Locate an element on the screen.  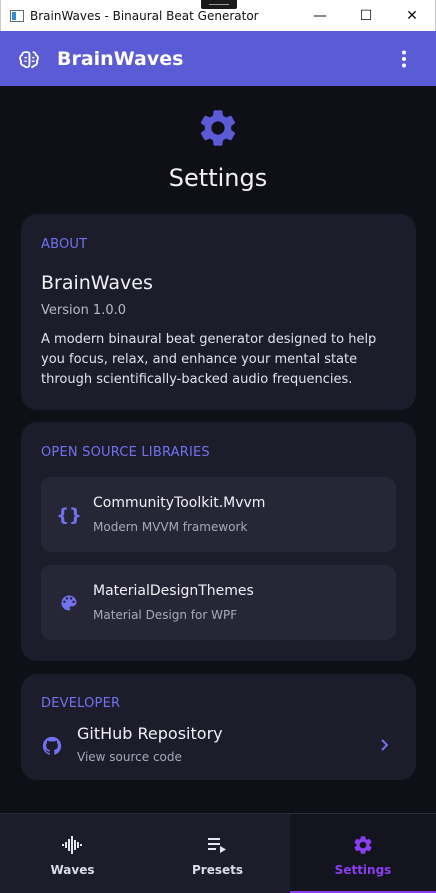
page-header: Settings is located at coordinates (218, 149).